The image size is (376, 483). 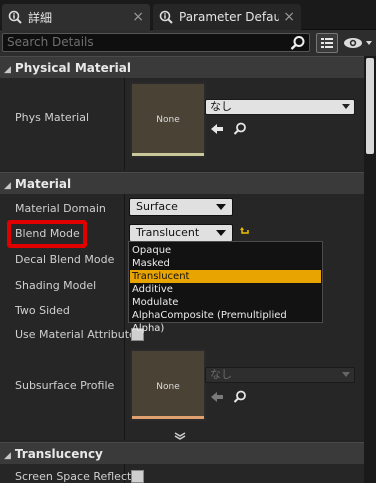 What do you see at coordinates (358, 43) in the screenshot?
I see `eye-icon` at bounding box center [358, 43].